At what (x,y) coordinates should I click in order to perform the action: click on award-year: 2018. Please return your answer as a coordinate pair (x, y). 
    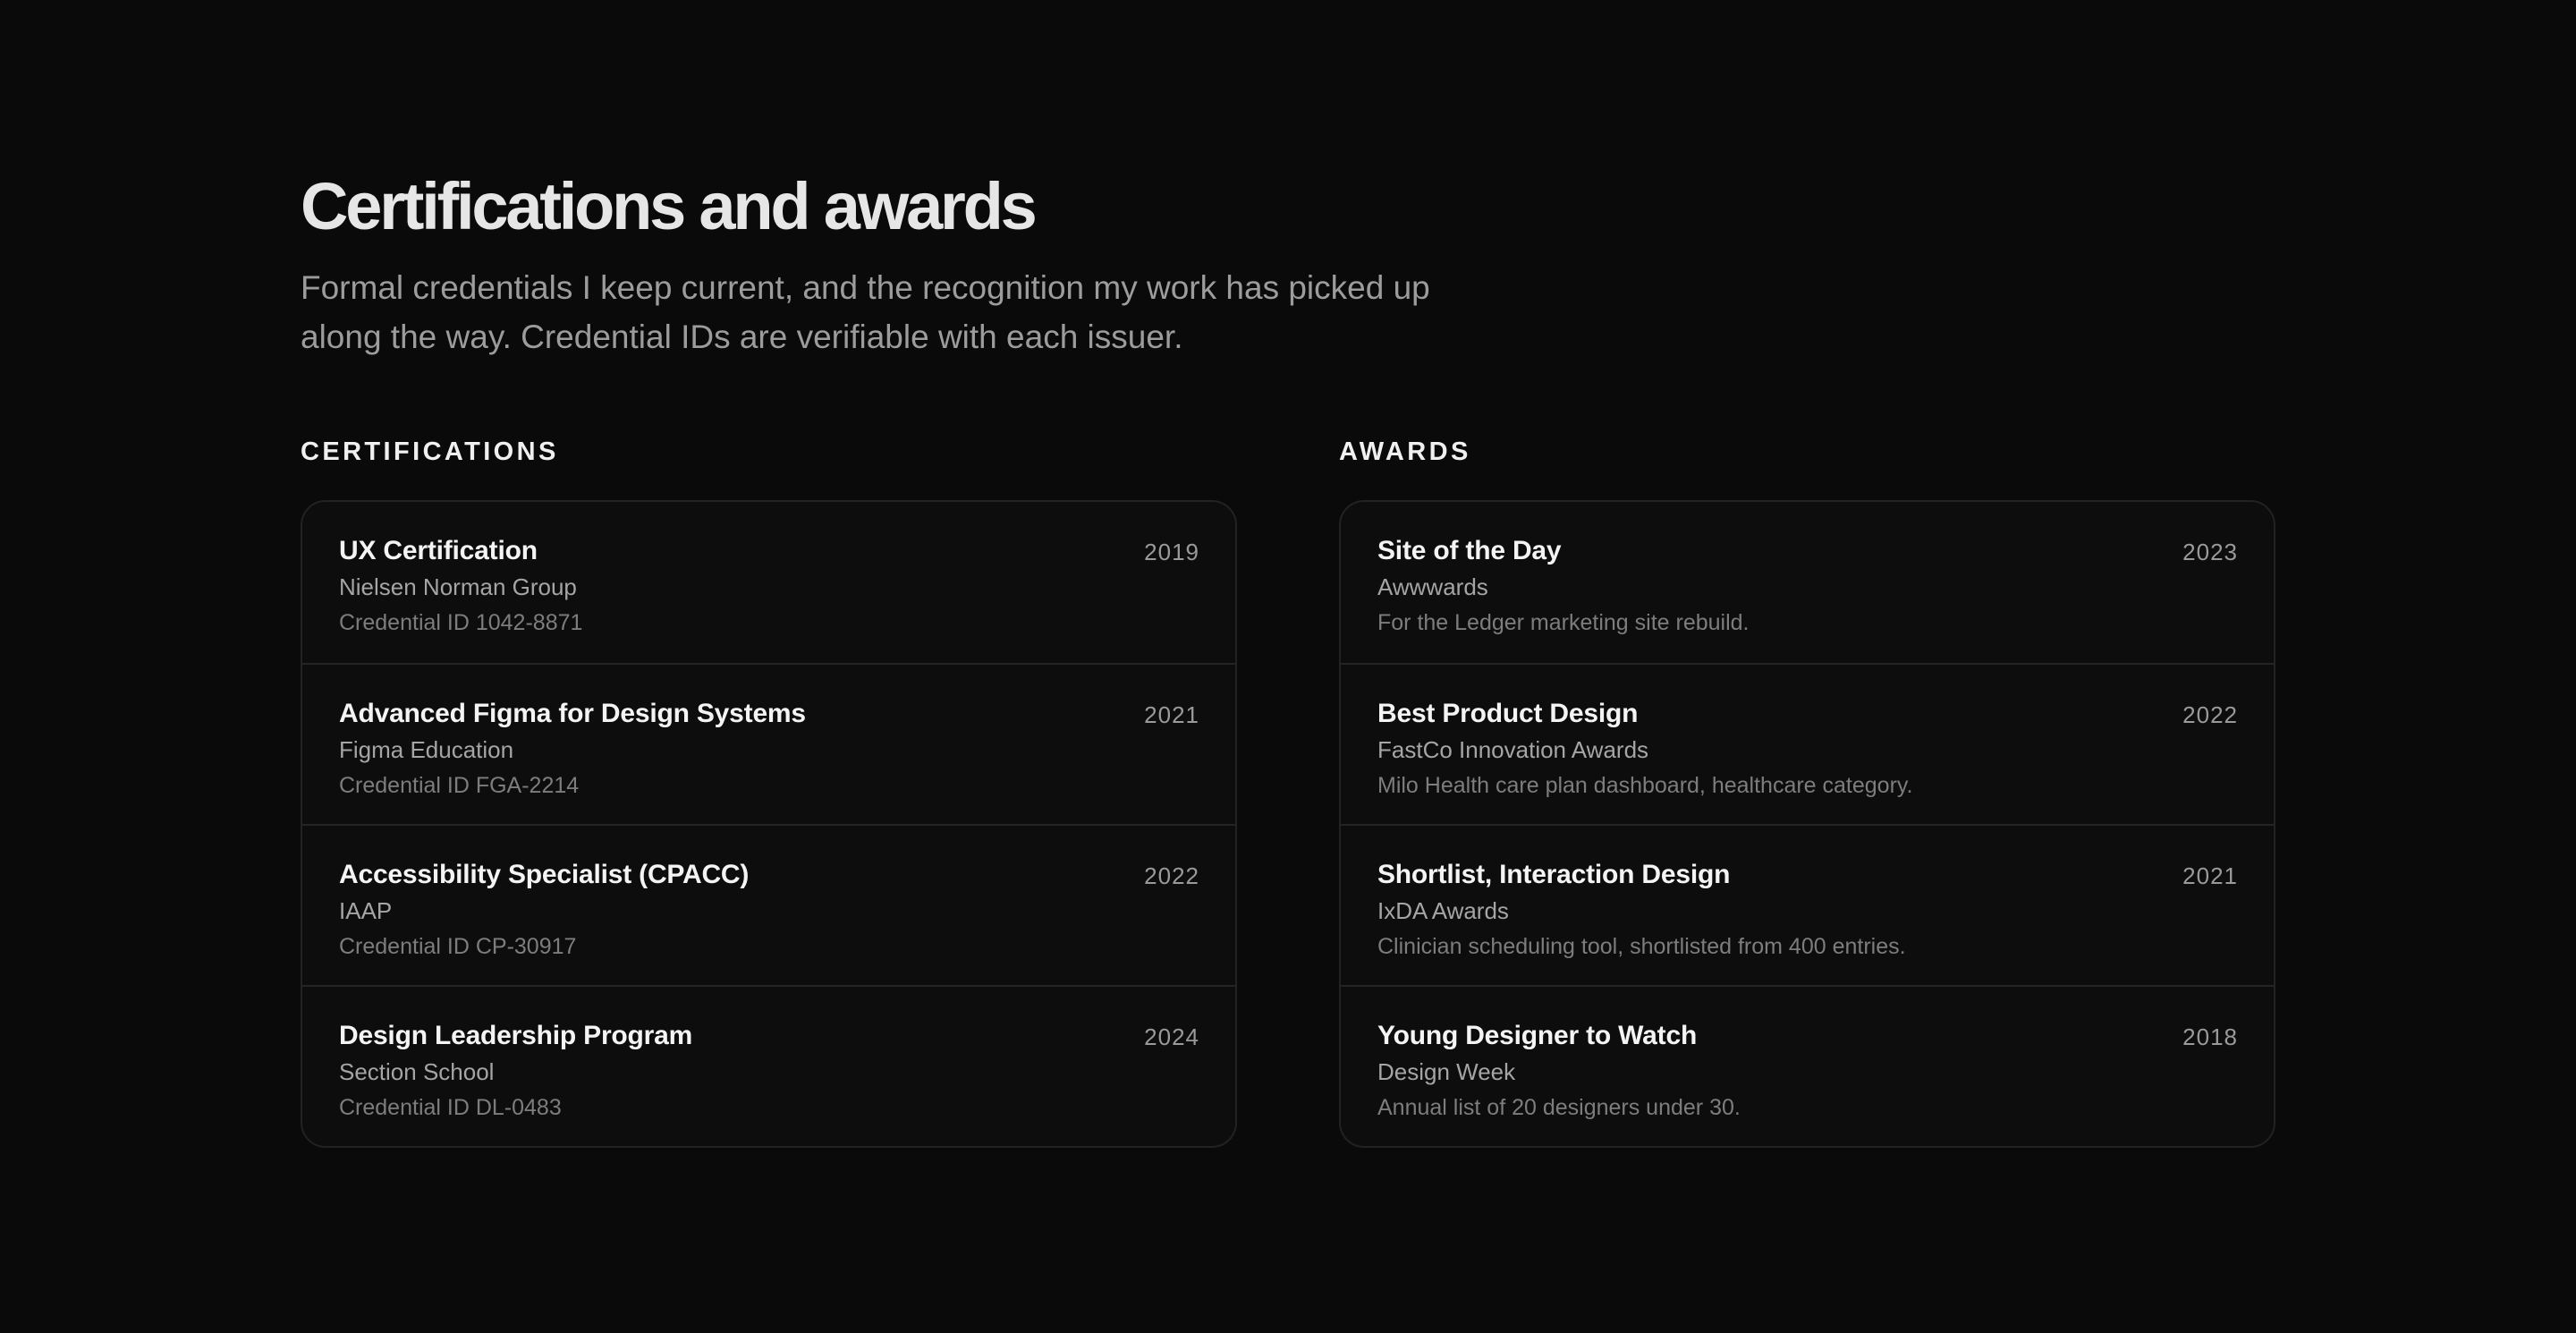
    Looking at the image, I should click on (2210, 1036).